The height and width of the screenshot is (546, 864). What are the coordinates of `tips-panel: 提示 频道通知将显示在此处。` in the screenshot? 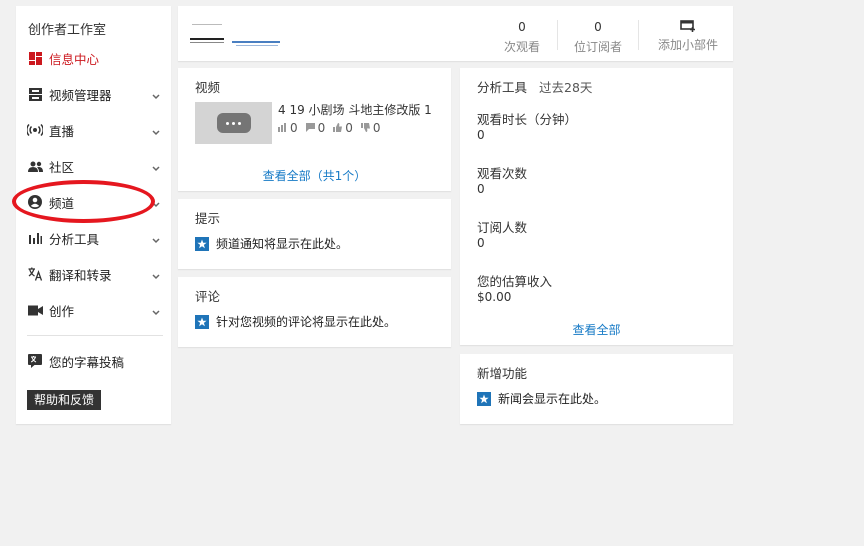 It's located at (314, 234).